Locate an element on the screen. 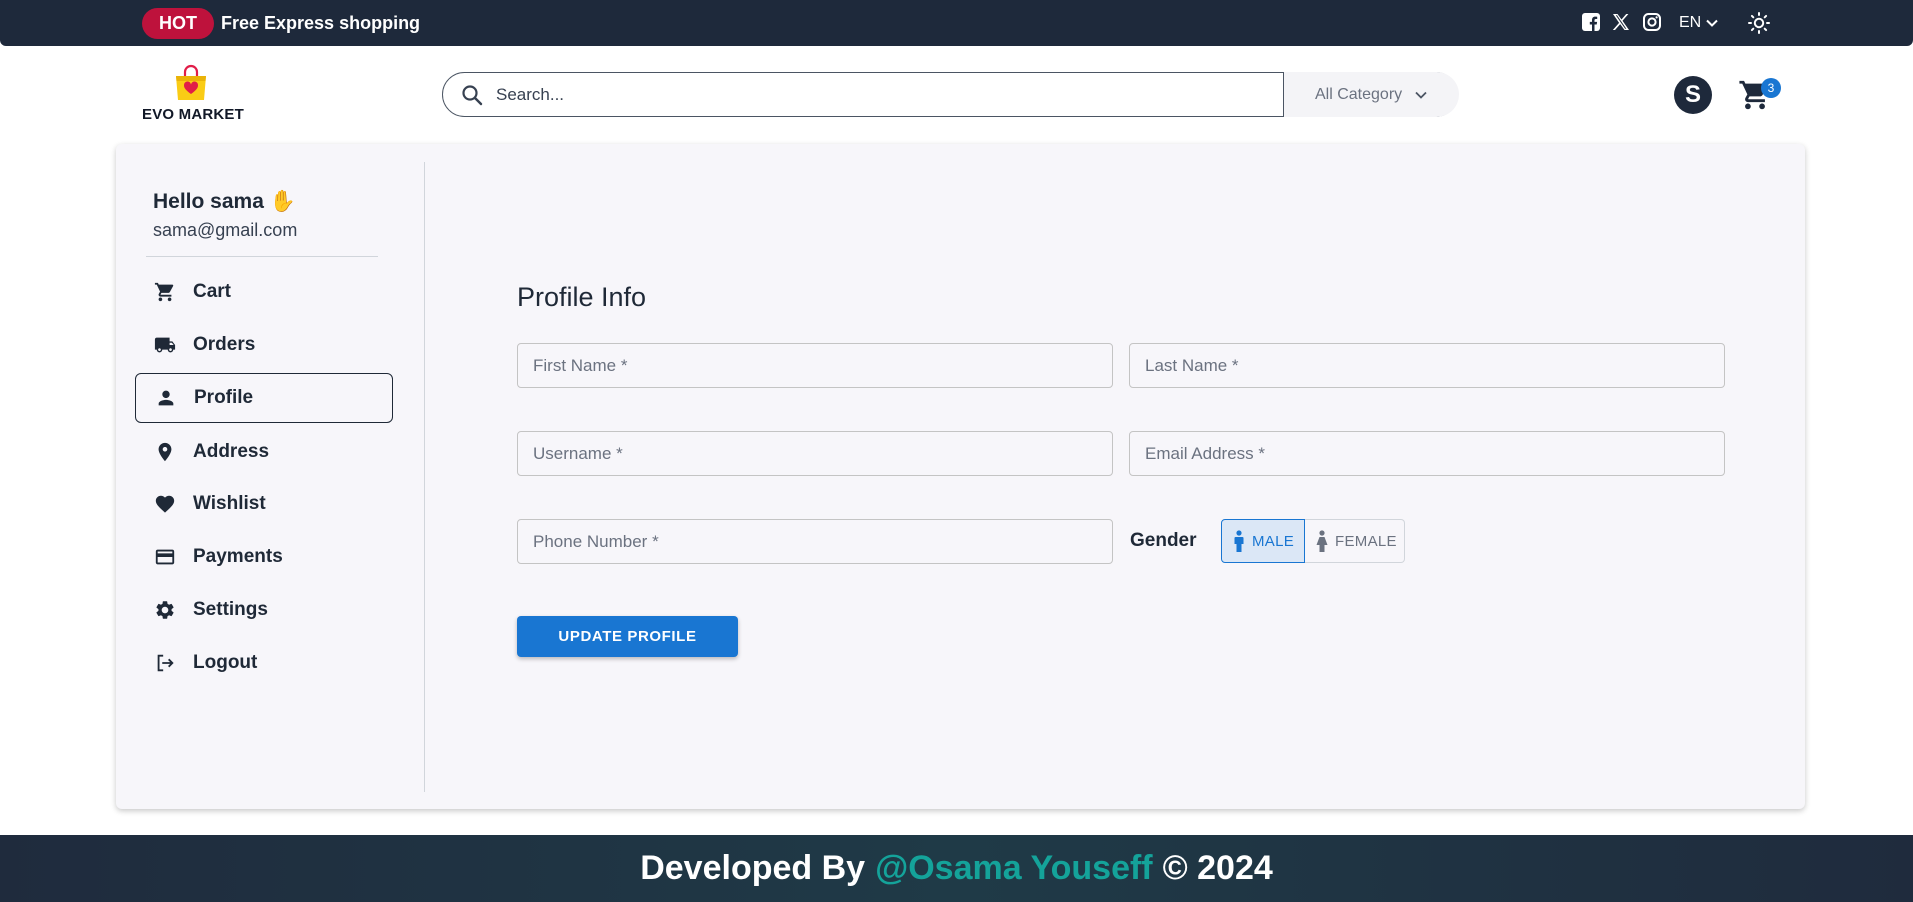 Image resolution: width=1913 pixels, height=902 pixels. sidebar-item-payments: Payments is located at coordinates (264, 557).